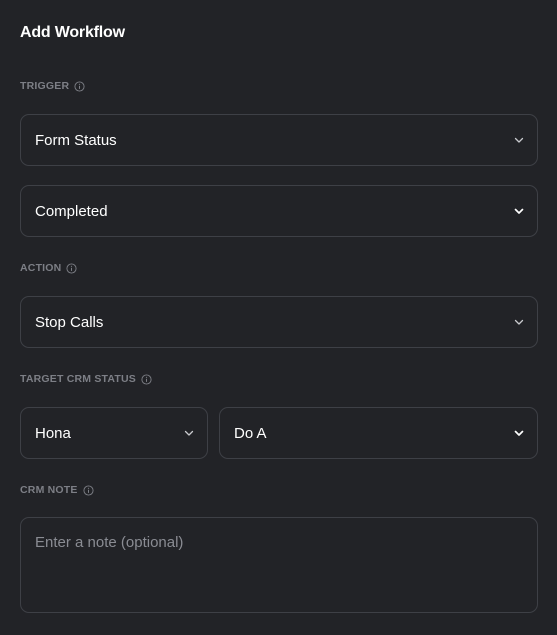  Describe the element at coordinates (250, 433) in the screenshot. I see `crm-substatus-value: Do A` at that location.